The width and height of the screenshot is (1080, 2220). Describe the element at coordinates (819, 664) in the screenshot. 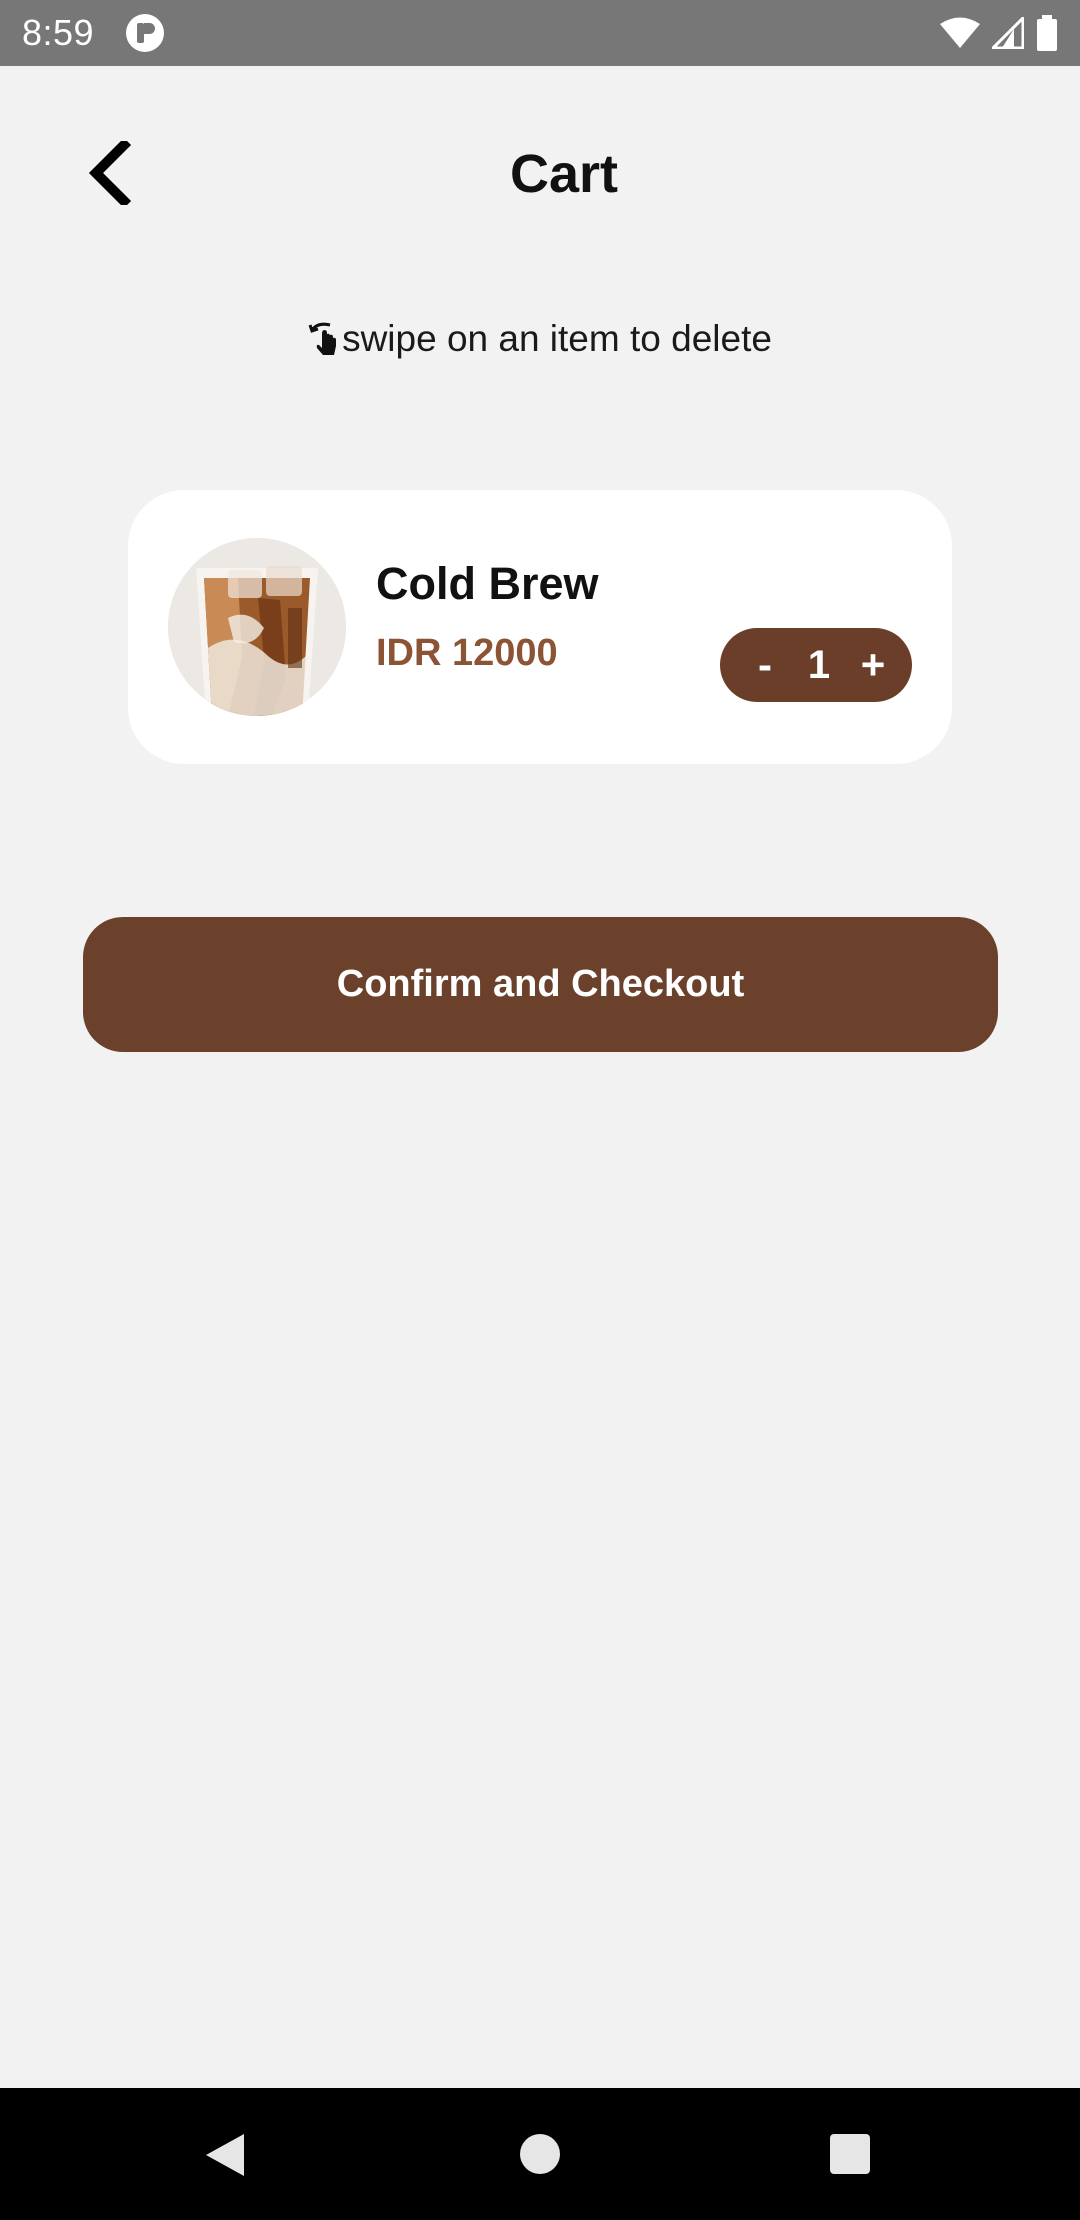

I see `quantity-value: 1` at that location.